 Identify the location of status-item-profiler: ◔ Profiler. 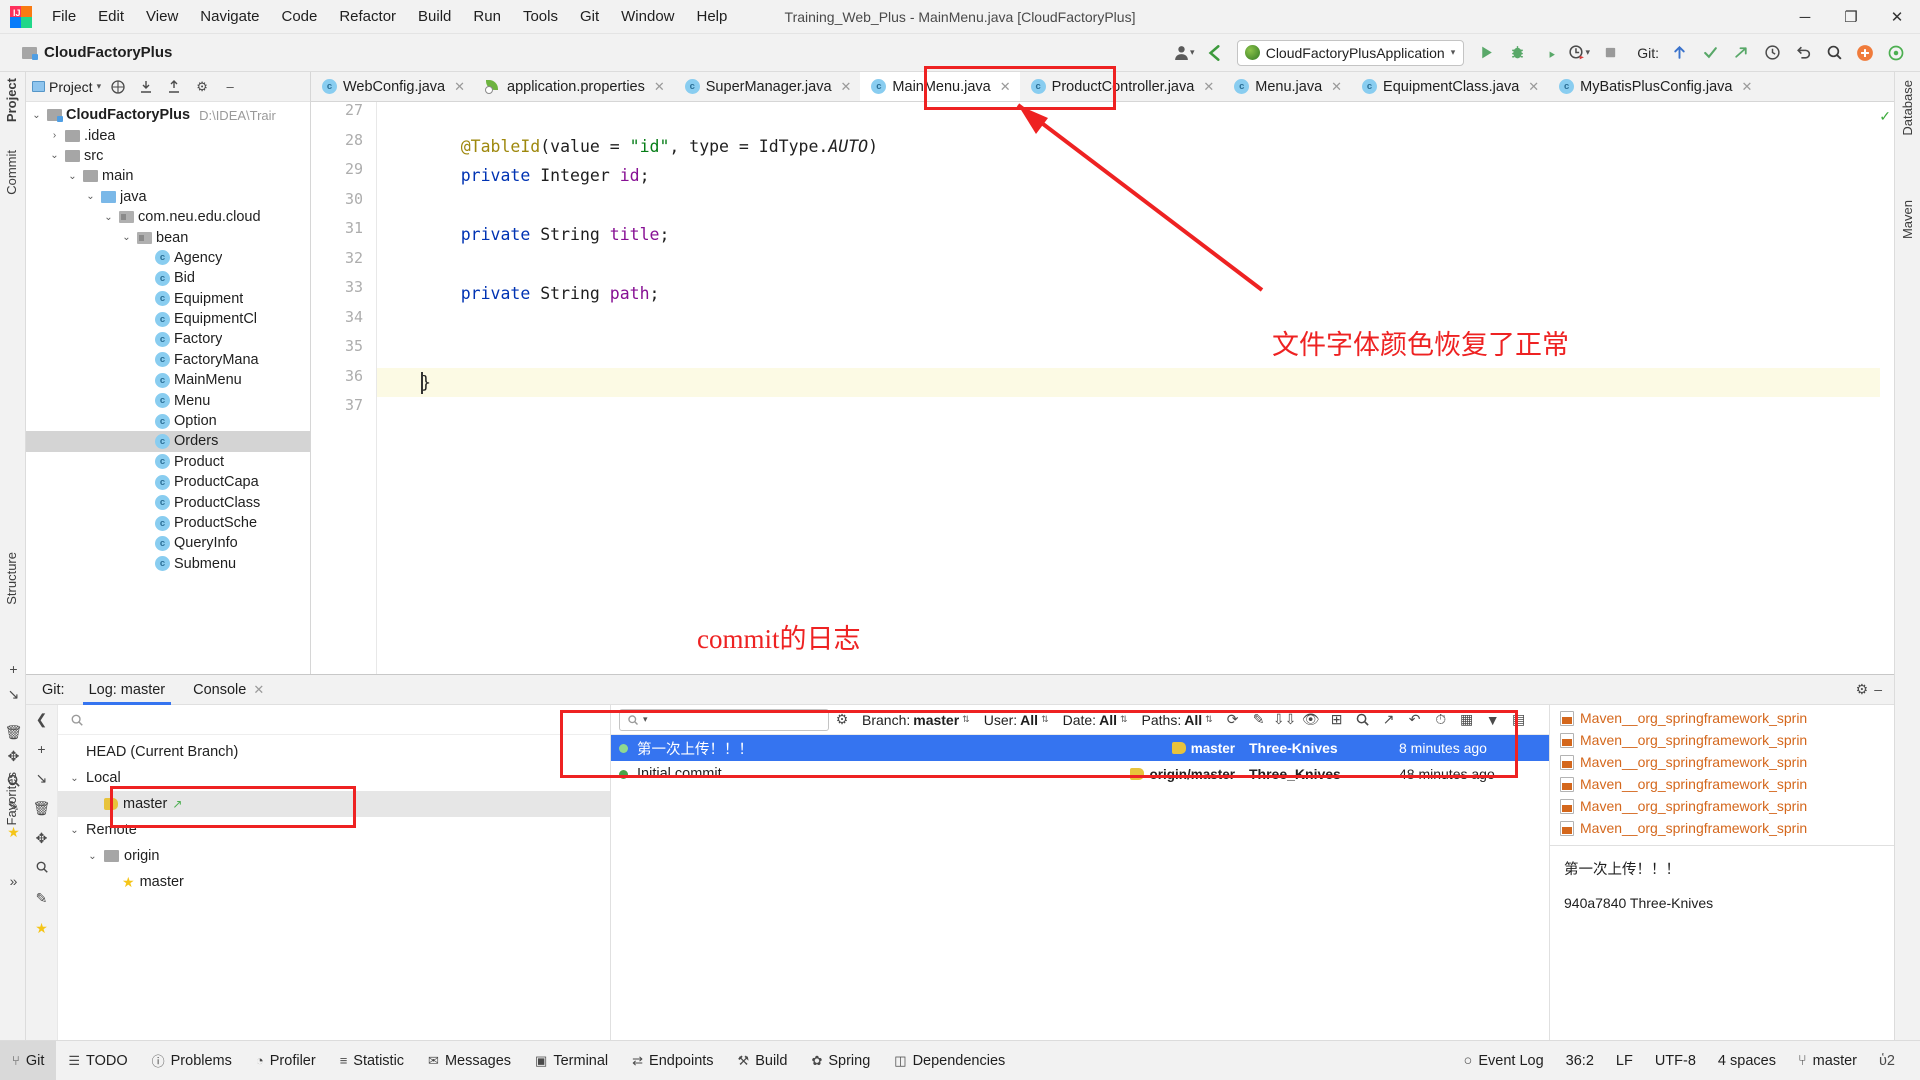
(286, 1060).